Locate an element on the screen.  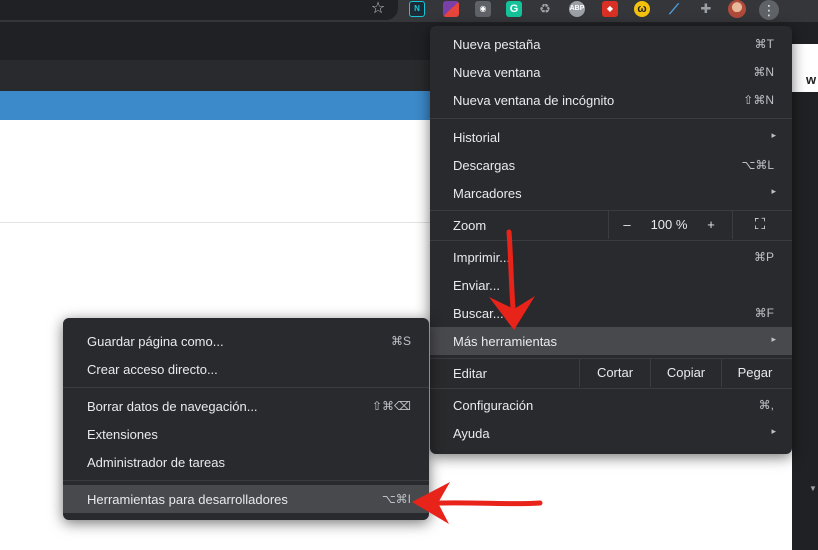
annotation-arrows is located at coordinates (477, 376).